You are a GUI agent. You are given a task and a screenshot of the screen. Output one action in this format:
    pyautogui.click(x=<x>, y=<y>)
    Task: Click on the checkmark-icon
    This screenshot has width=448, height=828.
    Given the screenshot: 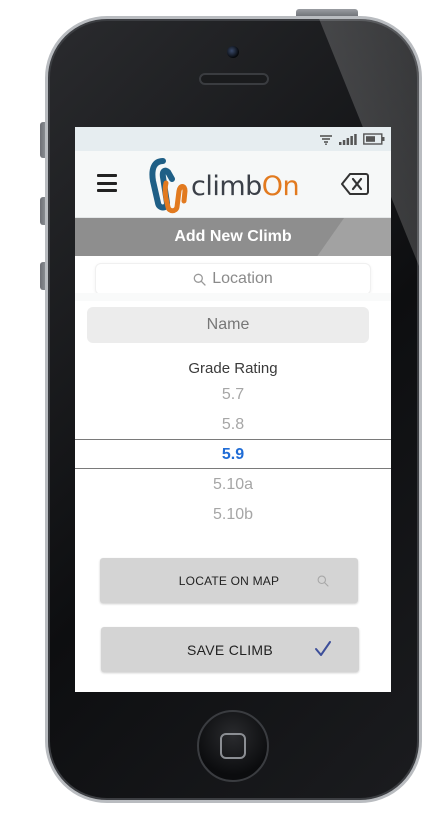 What is the action you would take?
    pyautogui.click(x=323, y=648)
    